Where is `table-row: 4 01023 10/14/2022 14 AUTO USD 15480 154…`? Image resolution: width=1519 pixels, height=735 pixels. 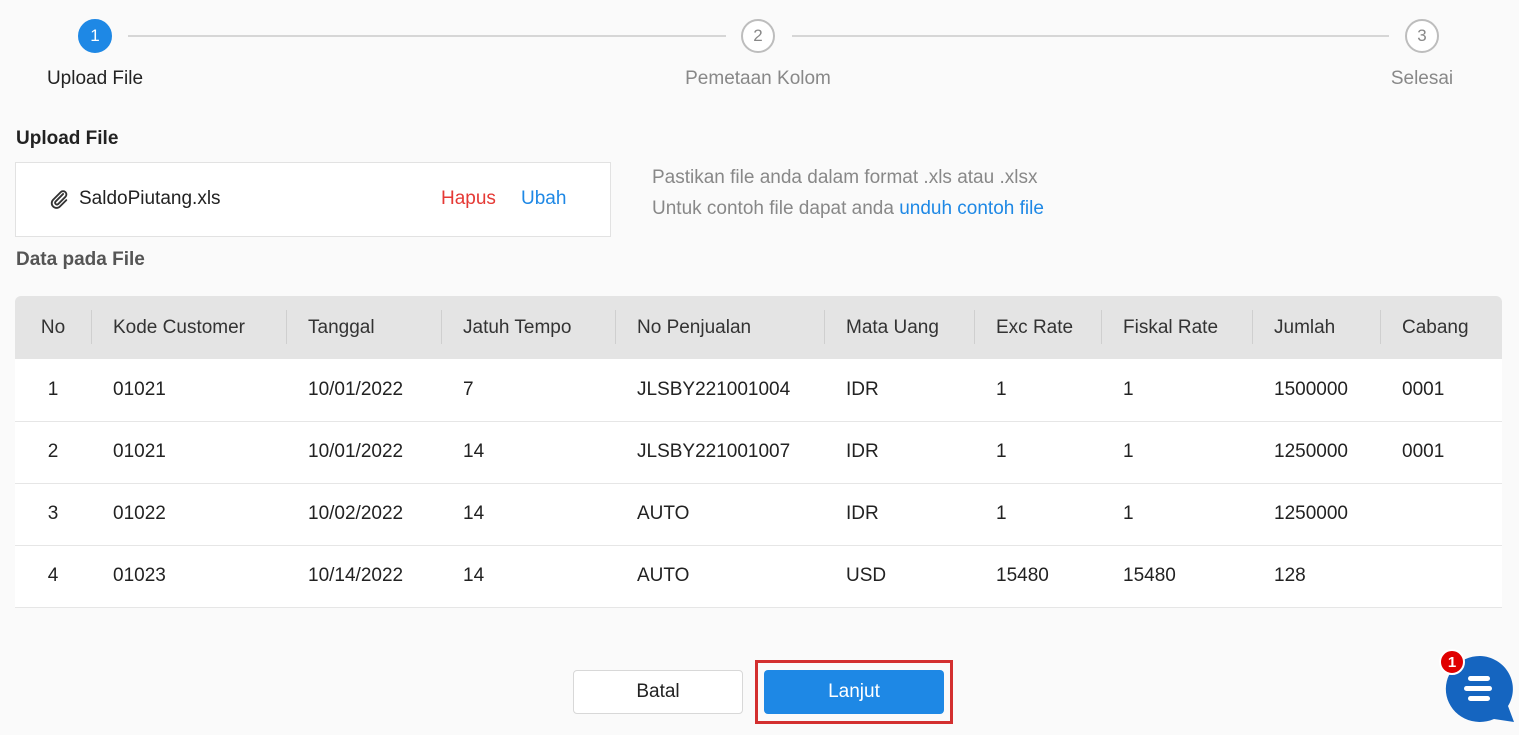 table-row: 4 01023 10/14/2022 14 AUTO USD 15480 154… is located at coordinates (758, 576).